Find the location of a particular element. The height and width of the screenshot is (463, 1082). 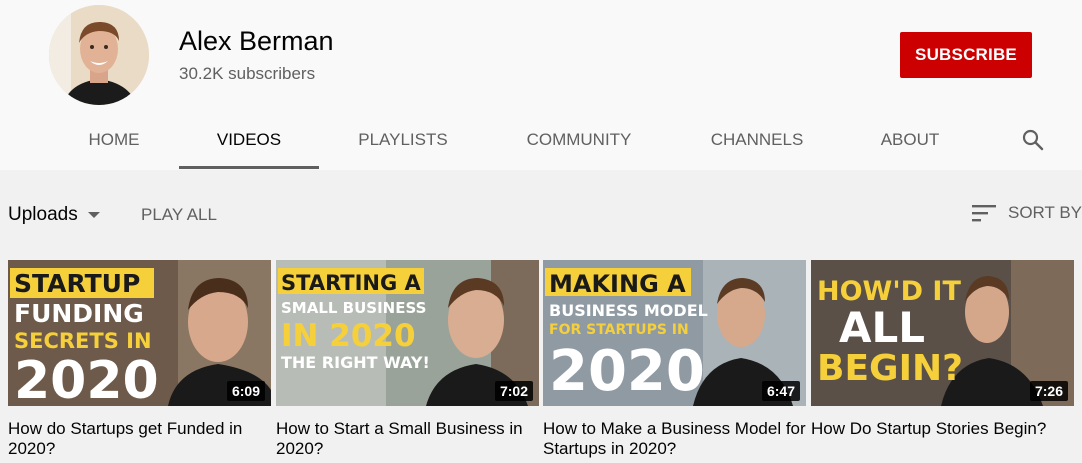

search-icon is located at coordinates (1033, 140).